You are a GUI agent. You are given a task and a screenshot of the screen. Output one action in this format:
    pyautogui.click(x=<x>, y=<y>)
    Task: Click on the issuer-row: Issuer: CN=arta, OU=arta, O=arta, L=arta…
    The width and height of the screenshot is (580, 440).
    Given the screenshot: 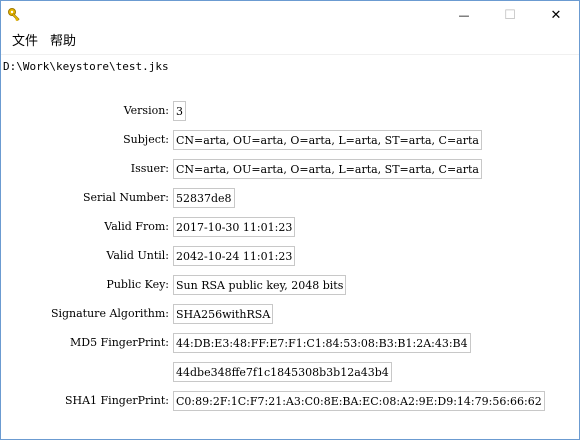 What is the action you would take?
    pyautogui.click(x=290, y=170)
    